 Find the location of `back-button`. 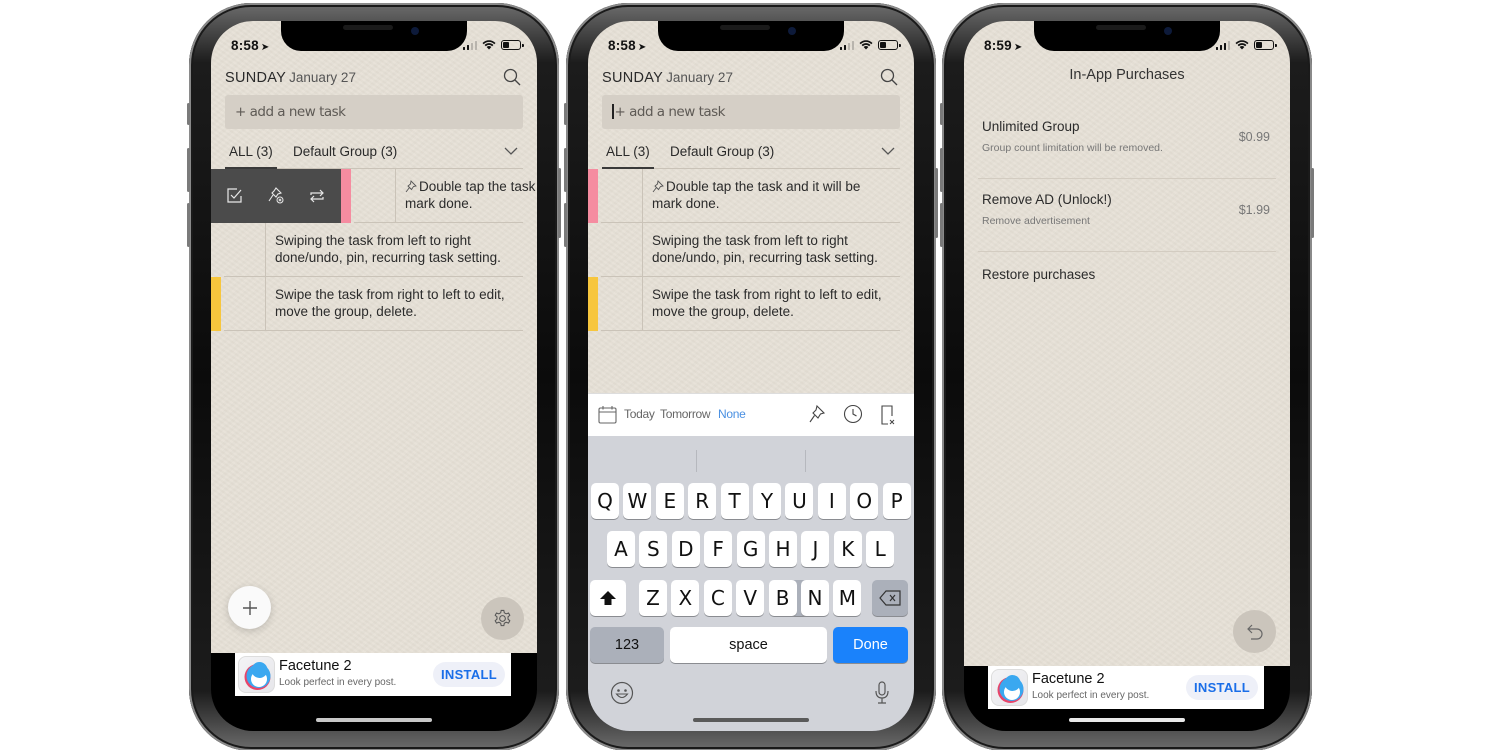

back-button is located at coordinates (1254, 631).